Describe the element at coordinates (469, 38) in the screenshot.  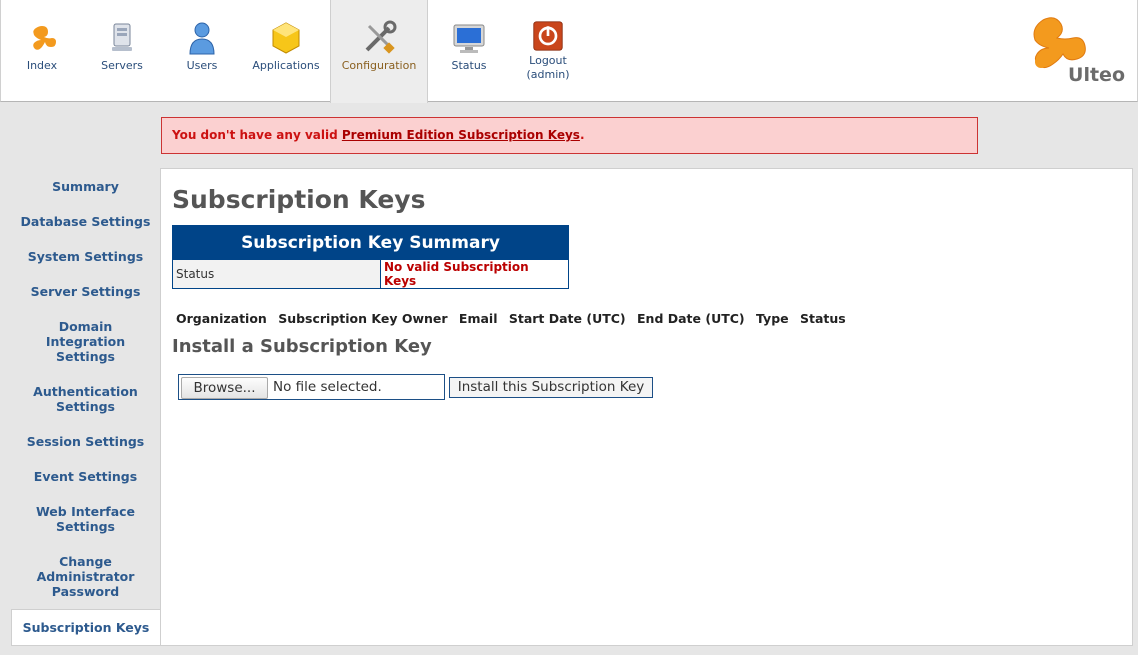
I see `status-icon` at that location.